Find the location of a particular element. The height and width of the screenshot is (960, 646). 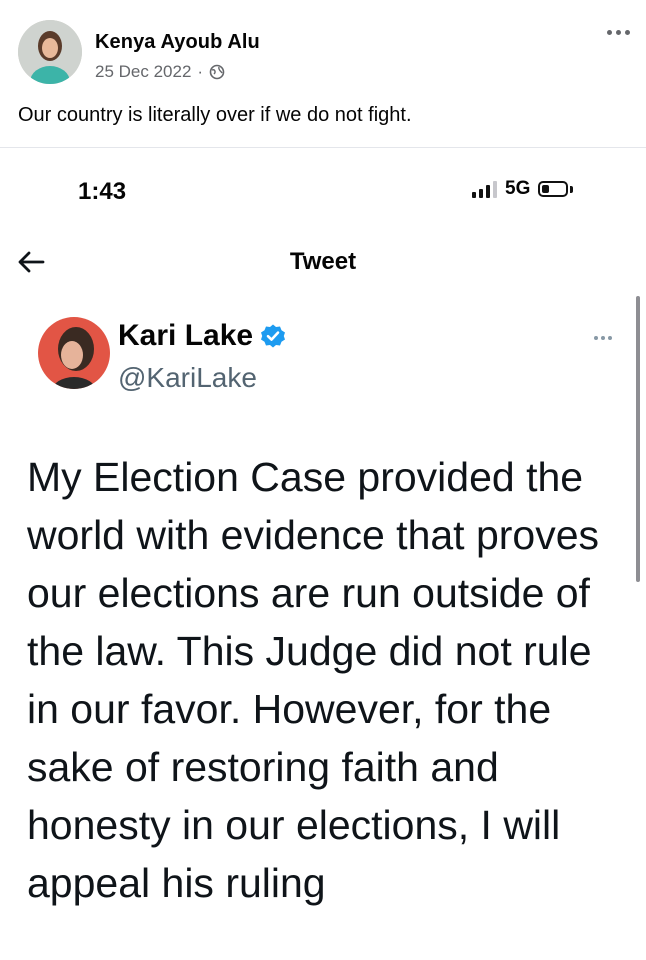

author-avatar is located at coordinates (50, 52).